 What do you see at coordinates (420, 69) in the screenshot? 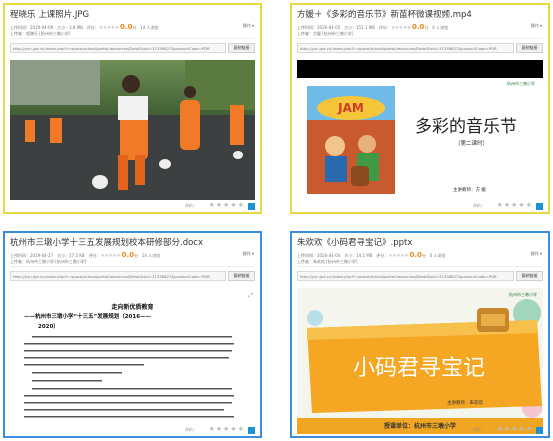
I see `video-letterbox-top` at bounding box center [420, 69].